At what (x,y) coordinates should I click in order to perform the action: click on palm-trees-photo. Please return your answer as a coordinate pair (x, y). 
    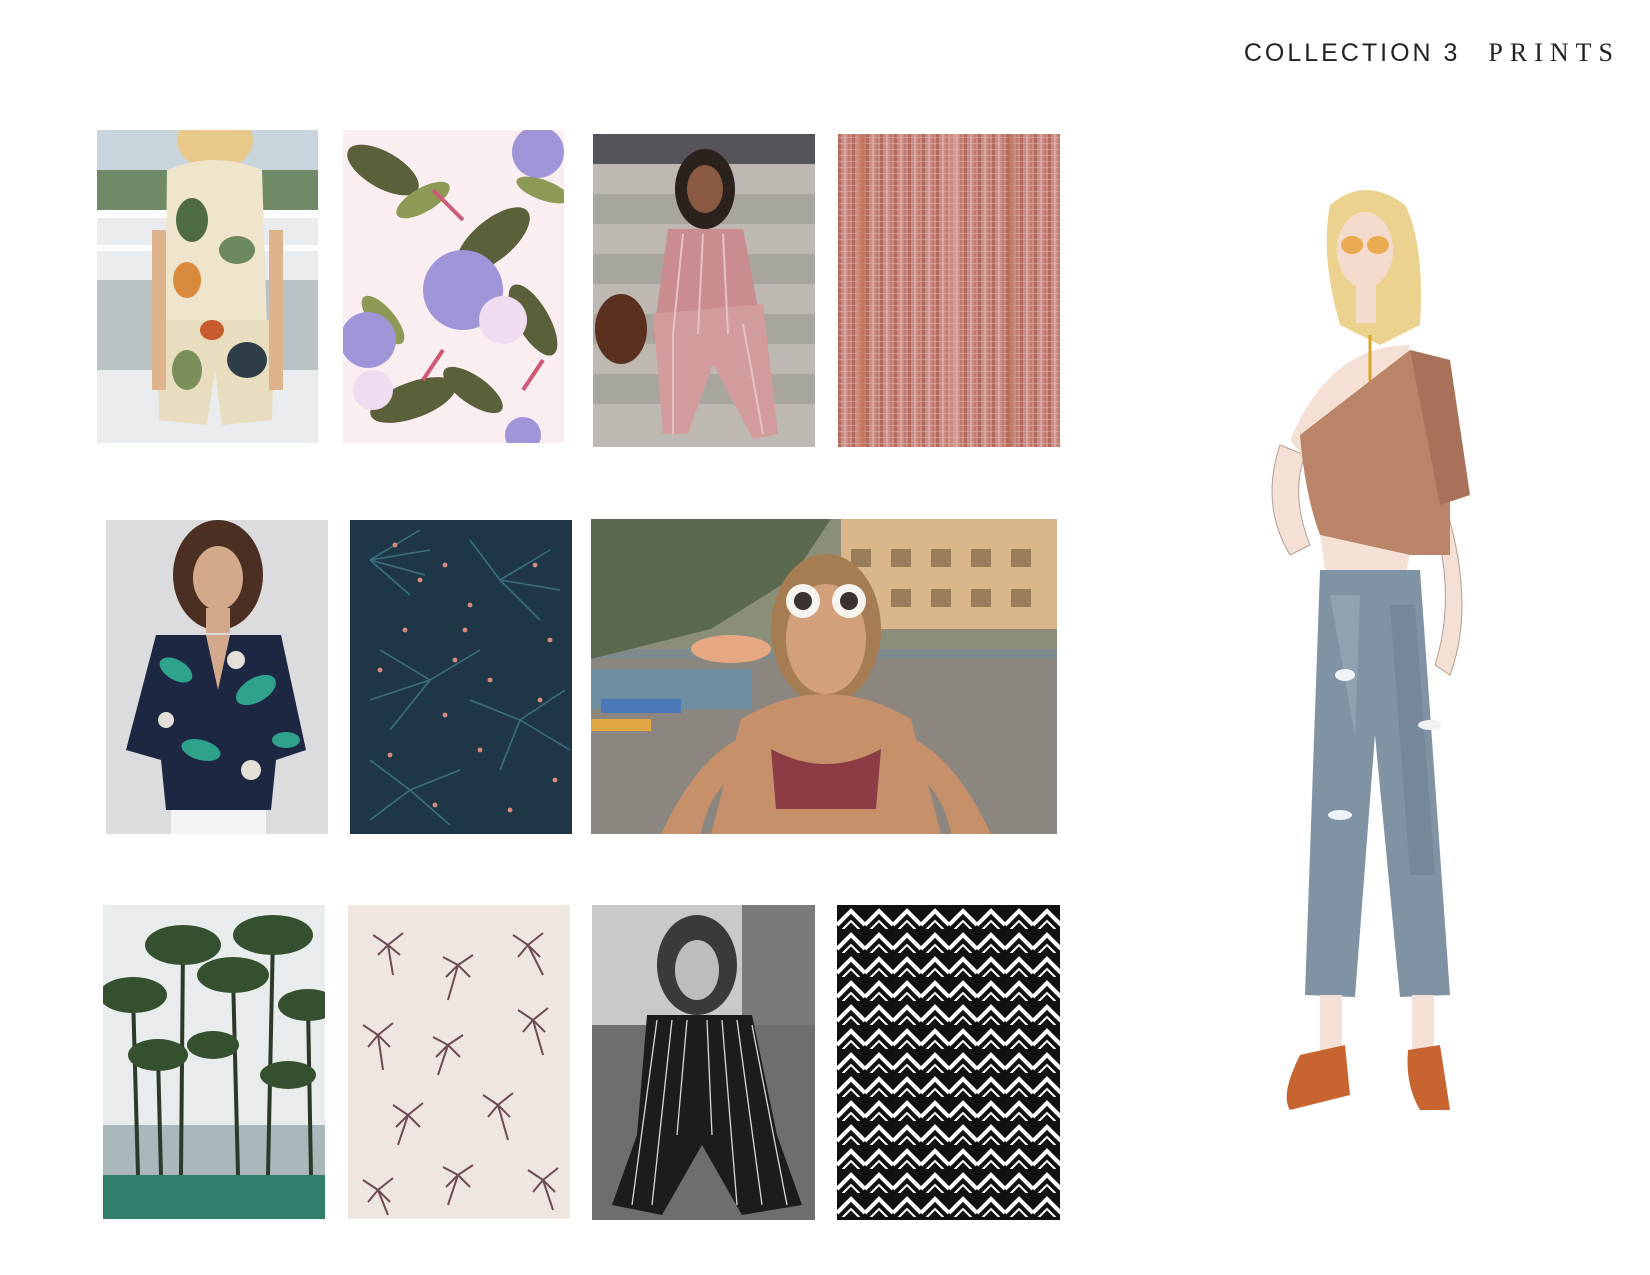
    Looking at the image, I should click on (214, 1062).